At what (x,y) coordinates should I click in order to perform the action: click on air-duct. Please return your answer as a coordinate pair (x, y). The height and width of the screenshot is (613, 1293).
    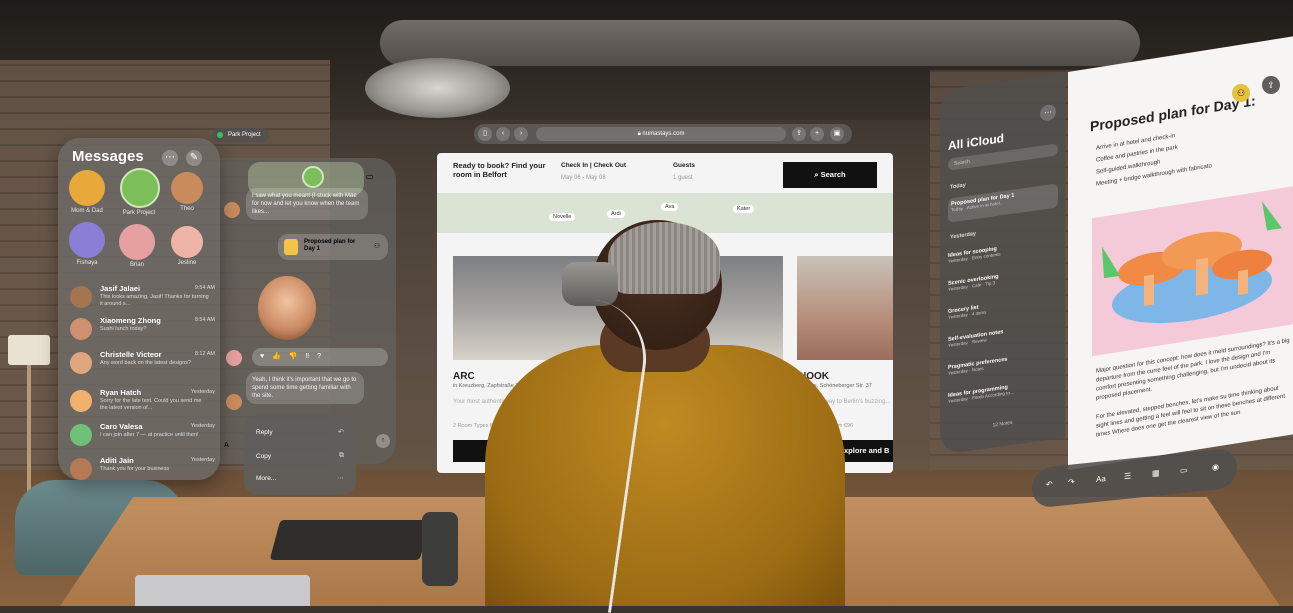
    Looking at the image, I should click on (760, 43).